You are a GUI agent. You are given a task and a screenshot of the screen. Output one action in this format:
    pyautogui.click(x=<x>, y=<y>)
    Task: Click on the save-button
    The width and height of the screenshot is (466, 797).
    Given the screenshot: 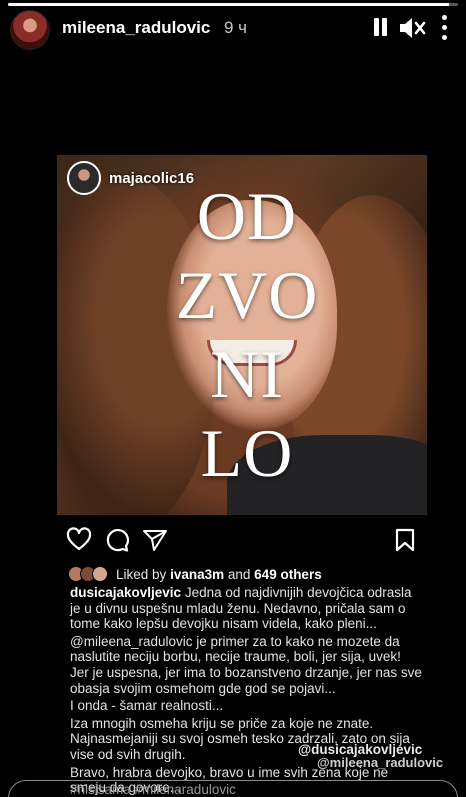 What is the action you would take?
    pyautogui.click(x=406, y=541)
    